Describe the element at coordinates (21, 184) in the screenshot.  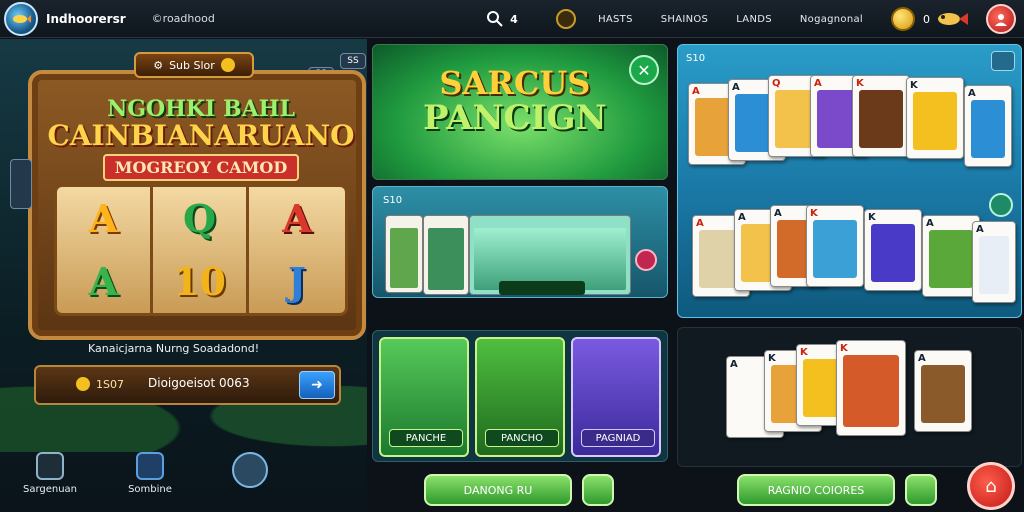
I see `side-handle` at that location.